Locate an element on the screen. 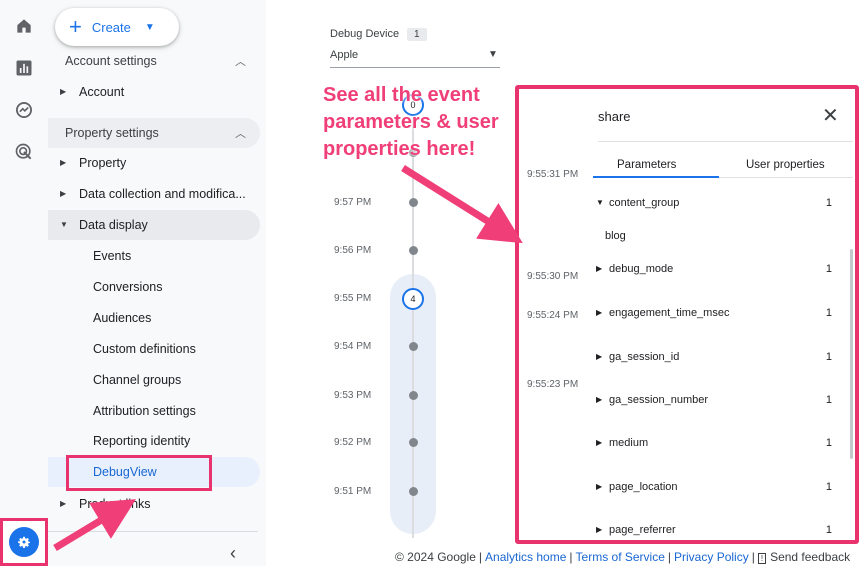 The image size is (863, 566). nav-account: ▶ Account is located at coordinates (154, 92).